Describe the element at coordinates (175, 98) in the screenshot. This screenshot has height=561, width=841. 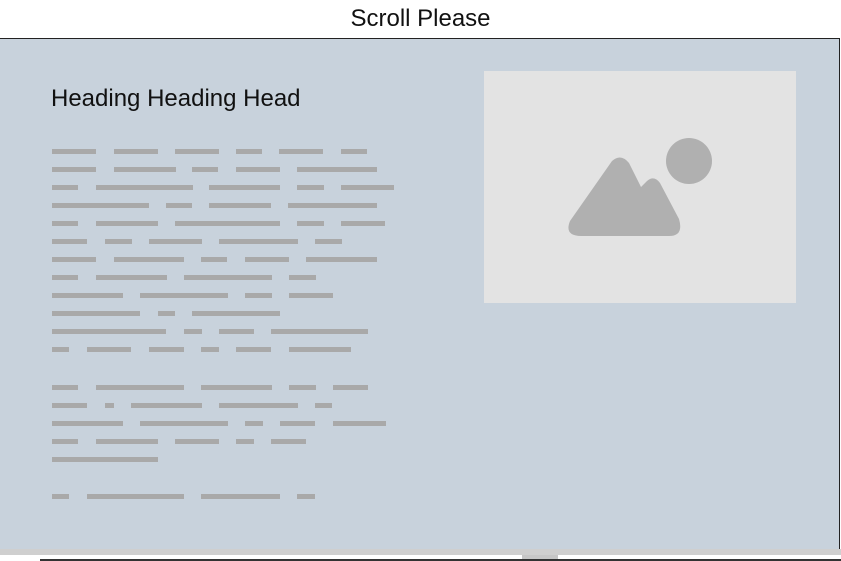
I see `content-heading: Heading Heading Heading` at that location.